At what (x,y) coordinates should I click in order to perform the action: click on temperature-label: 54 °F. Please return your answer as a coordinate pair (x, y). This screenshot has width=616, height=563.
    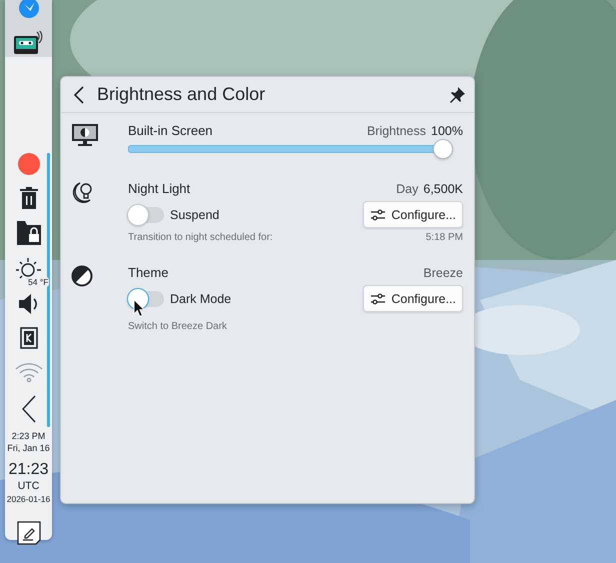
    Looking at the image, I should click on (38, 282).